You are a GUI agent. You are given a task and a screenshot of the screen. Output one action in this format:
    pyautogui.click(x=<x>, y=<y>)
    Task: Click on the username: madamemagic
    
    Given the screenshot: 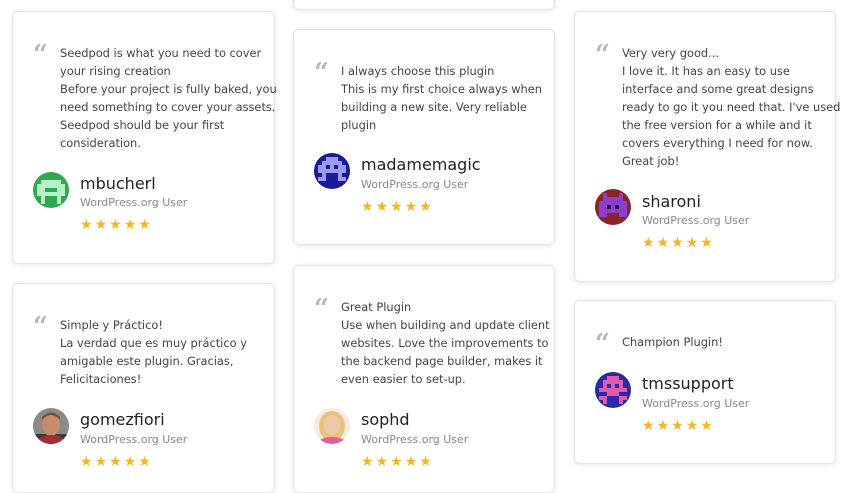 What is the action you would take?
    pyautogui.click(x=421, y=164)
    